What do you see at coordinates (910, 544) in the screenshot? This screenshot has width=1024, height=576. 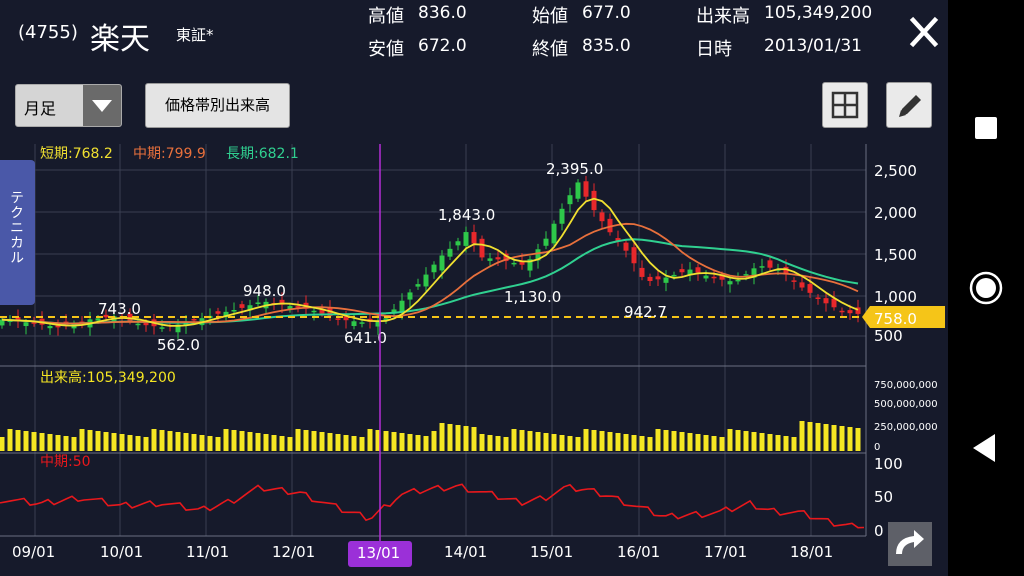 I see `rotate-button` at bounding box center [910, 544].